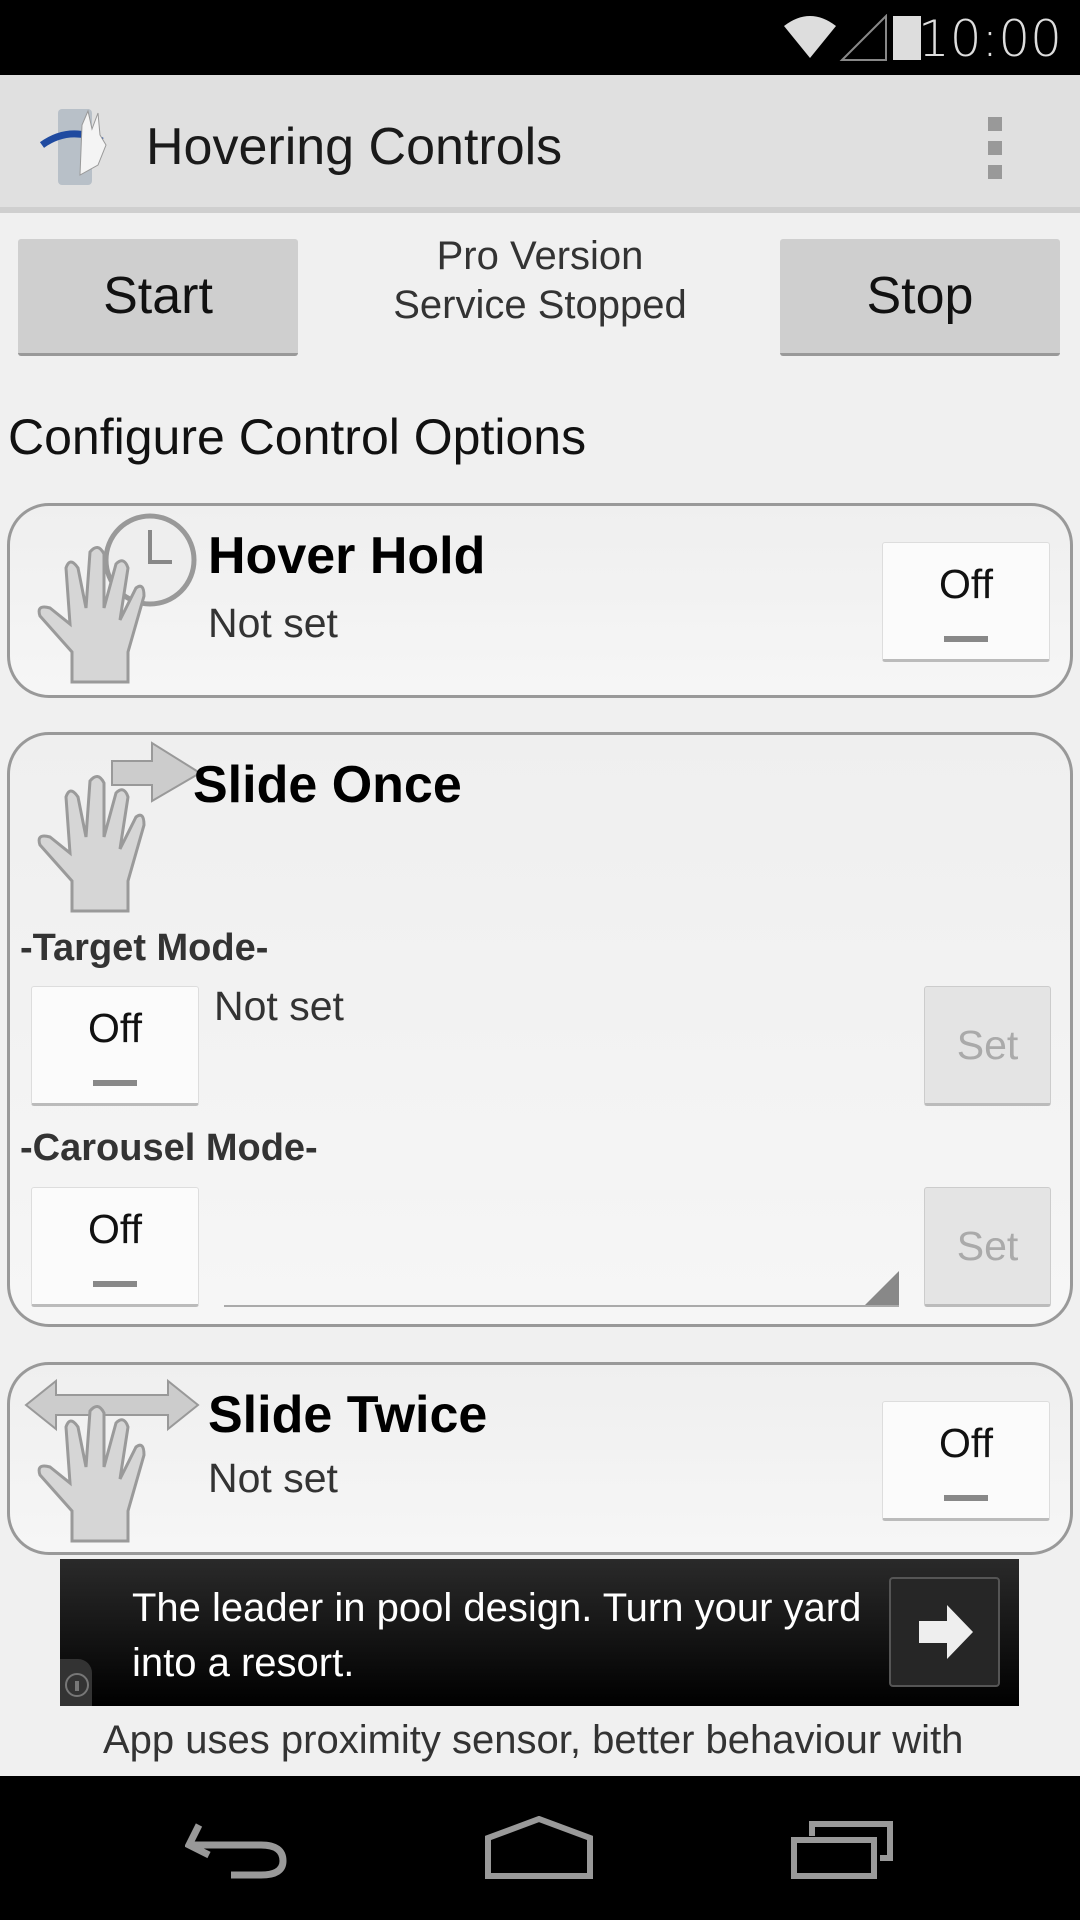 This screenshot has width=1080, height=1920. I want to click on hover-hold-card: Hover Hold Not set Off, so click(540, 600).